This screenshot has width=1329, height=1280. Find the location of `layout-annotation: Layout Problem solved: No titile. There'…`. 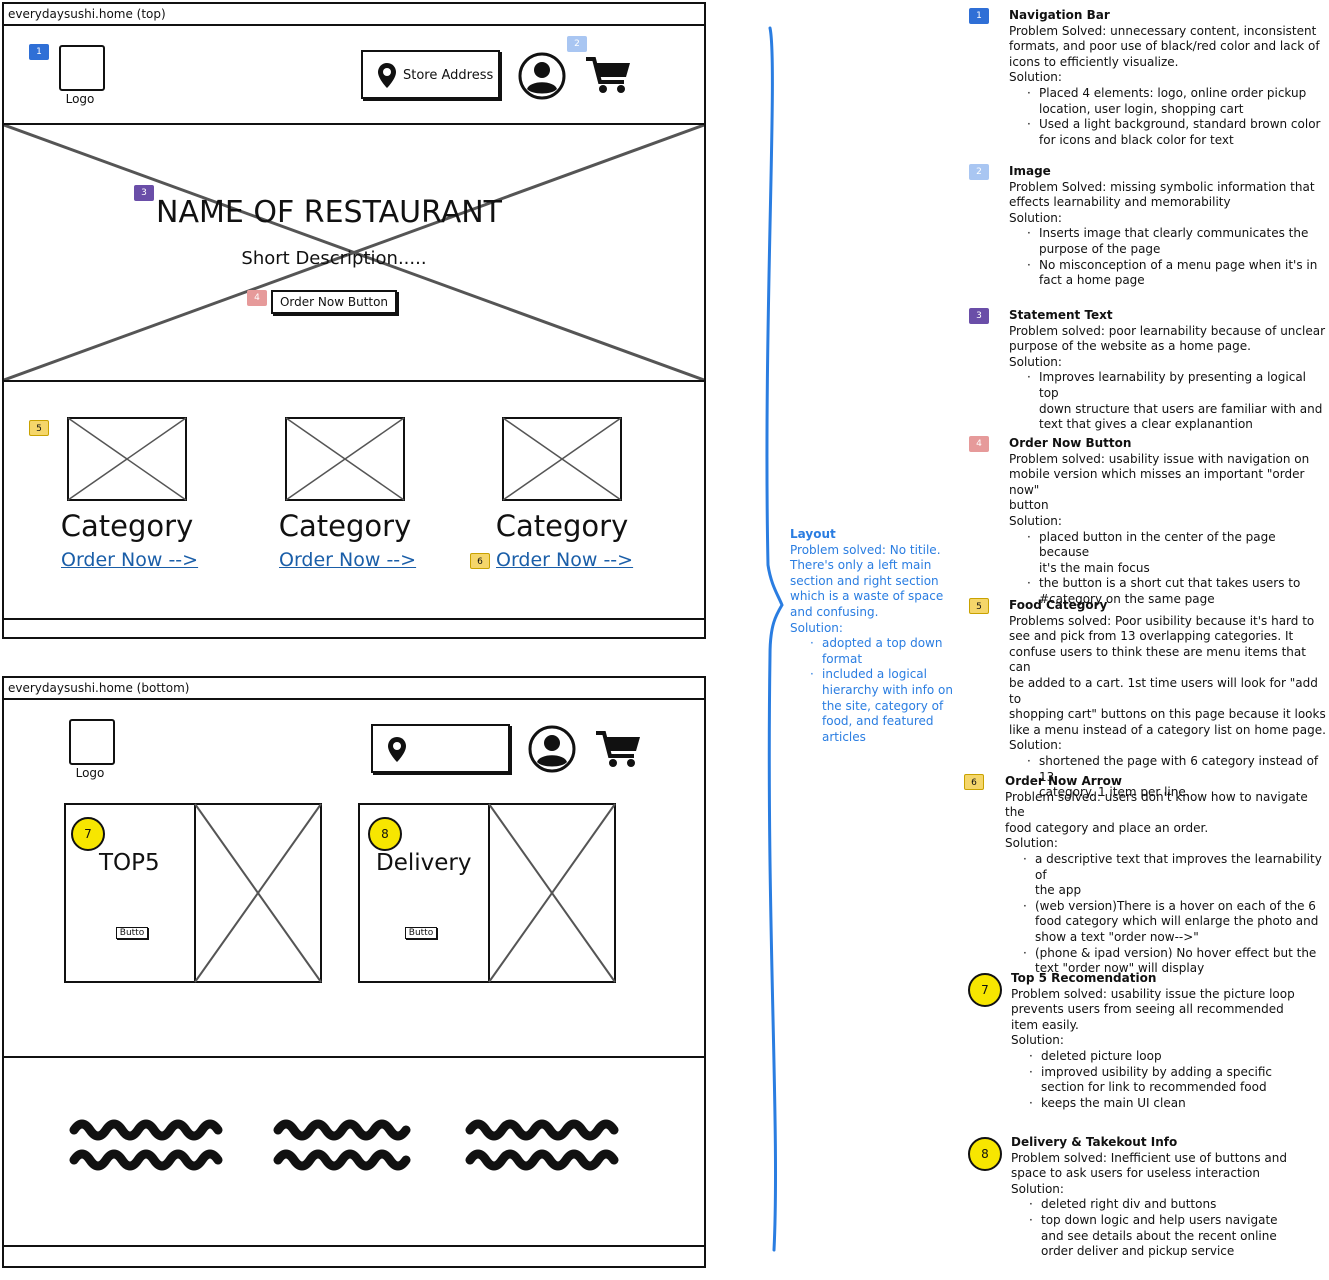

layout-annotation: Layout Problem solved: No titile. There'… is located at coordinates (875, 636).